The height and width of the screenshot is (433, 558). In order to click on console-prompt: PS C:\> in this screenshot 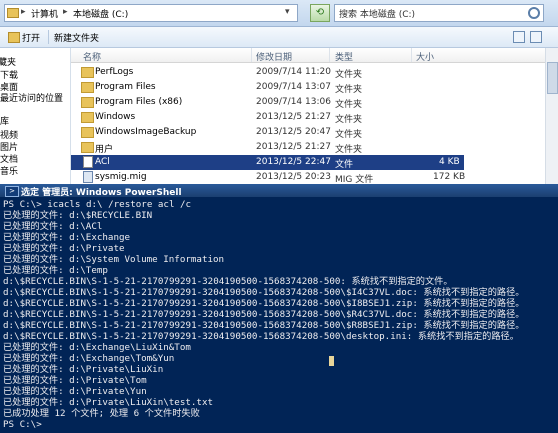, I will do `click(22, 424)`.